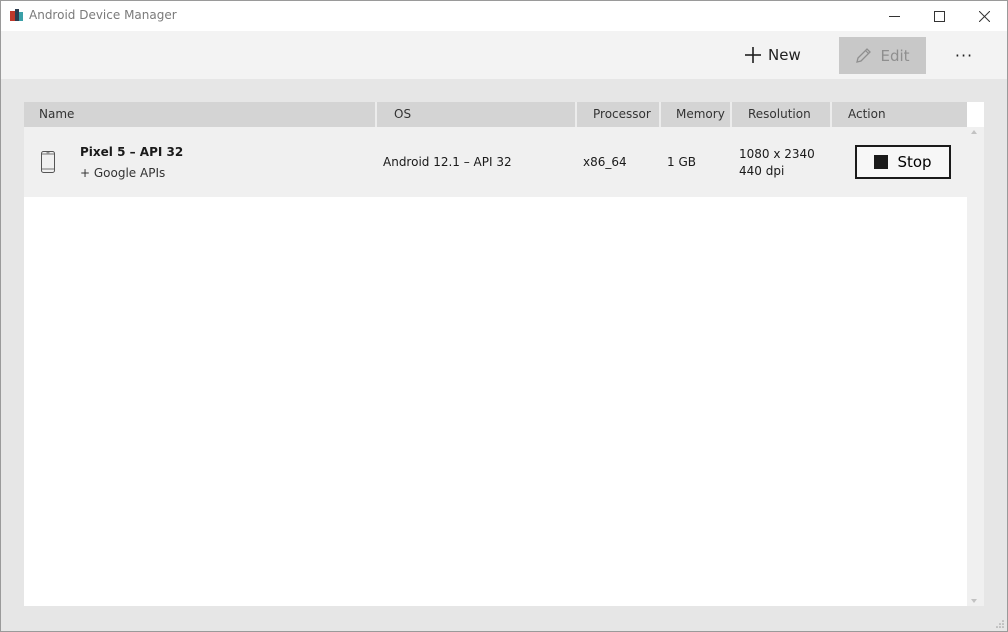 The height and width of the screenshot is (632, 1008). I want to click on column-header-resolution: Resolution, so click(782, 114).